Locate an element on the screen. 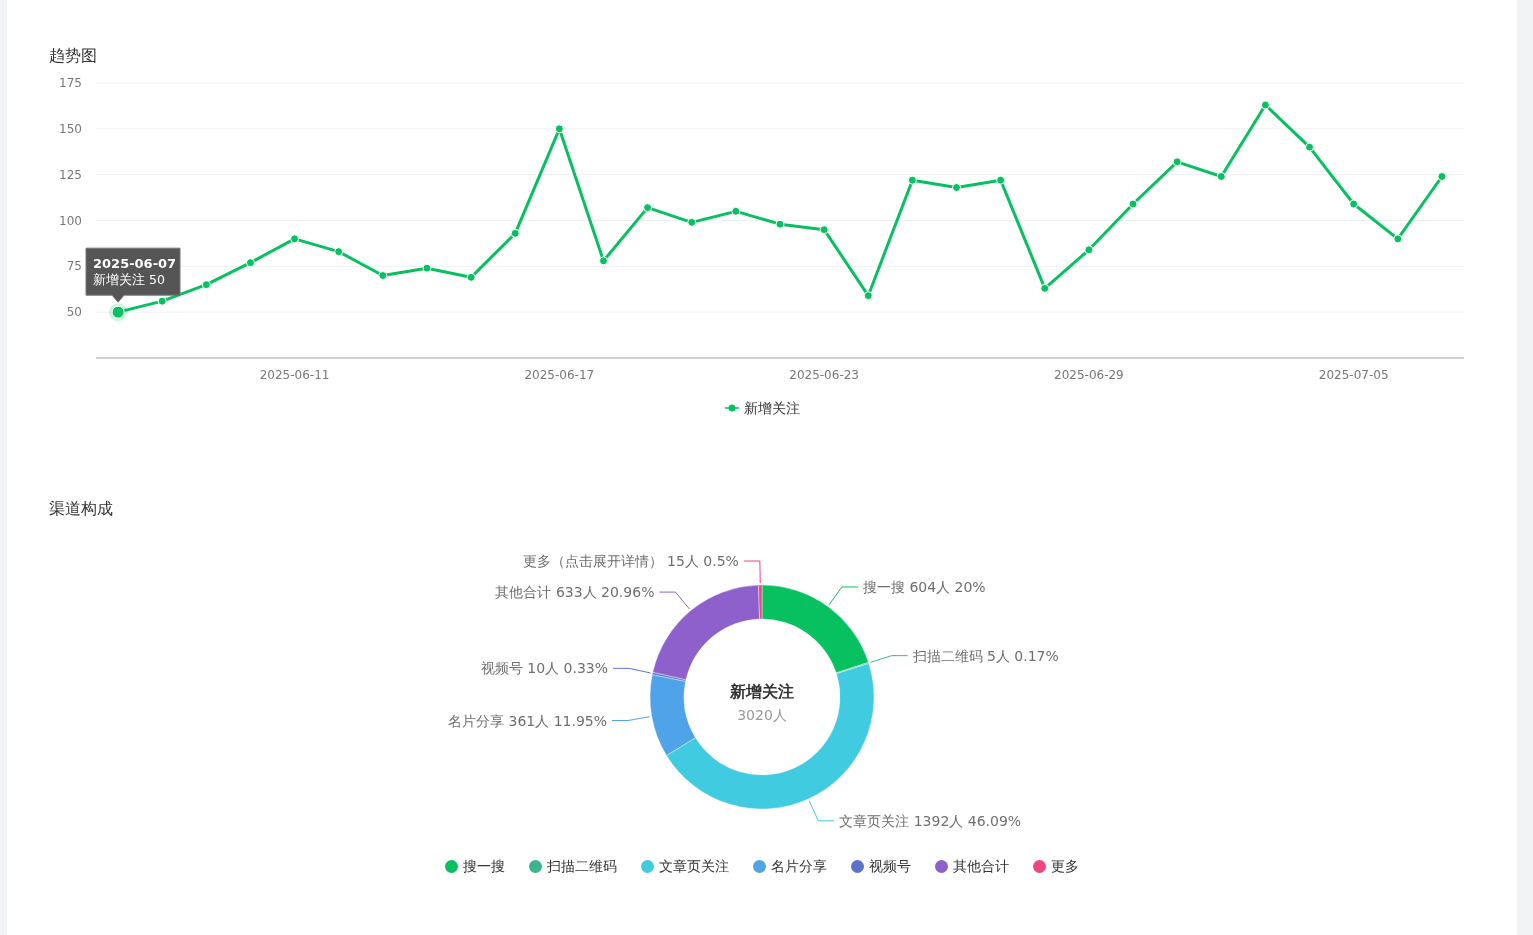 Image resolution: width=1533 pixels, height=935 pixels. slice-label: 文章页关注 1392人 46.09% is located at coordinates (930, 820).